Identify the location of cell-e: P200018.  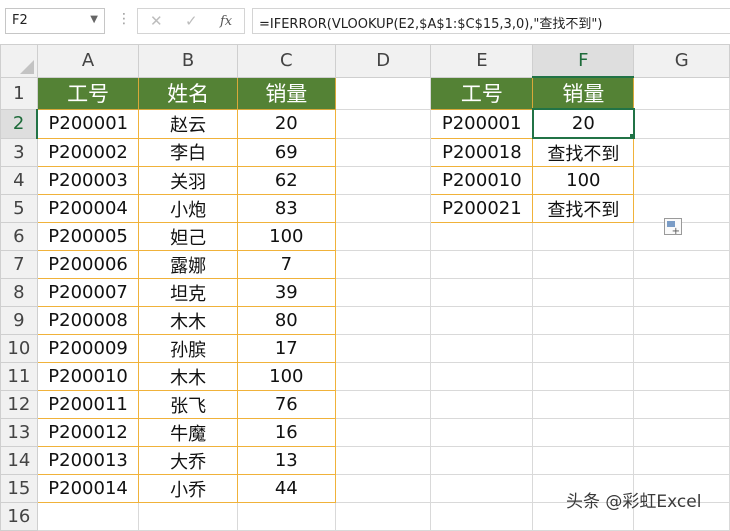
(482, 152).